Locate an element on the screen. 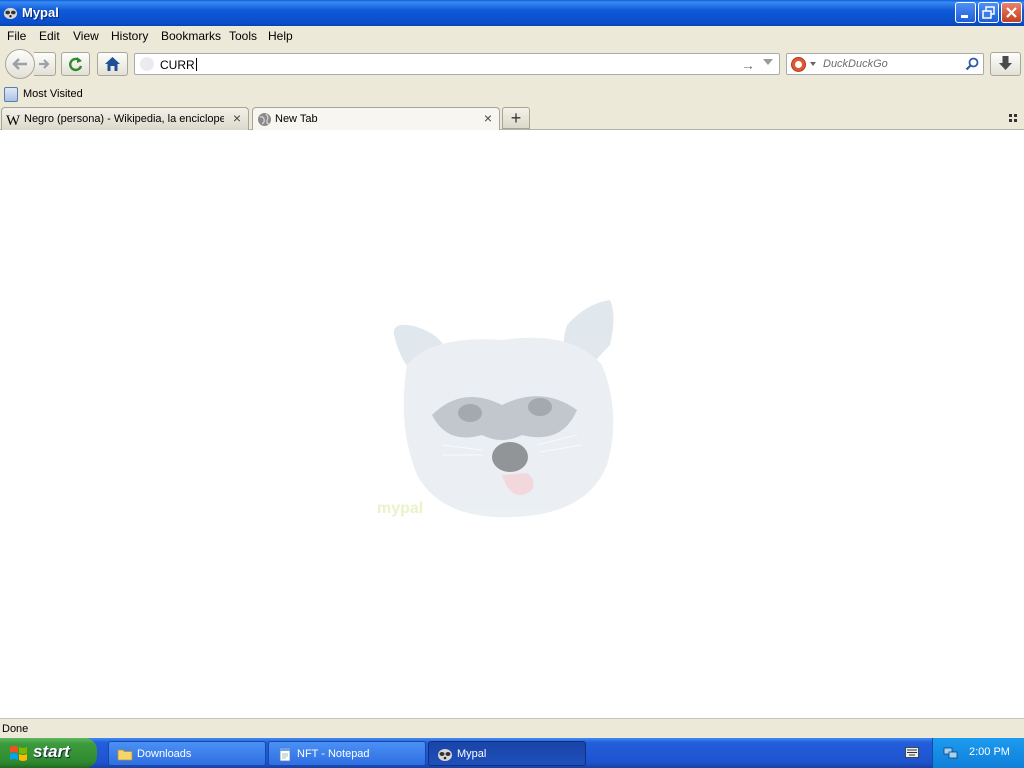  menu-view: View is located at coordinates (86, 36).